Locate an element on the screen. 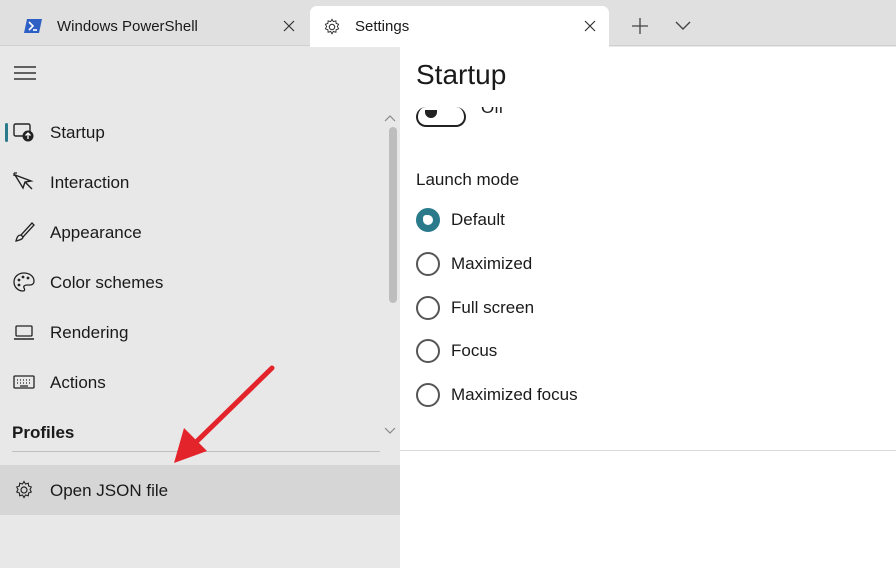  radio-option-full-screen: Full screen is located at coordinates (475, 308).